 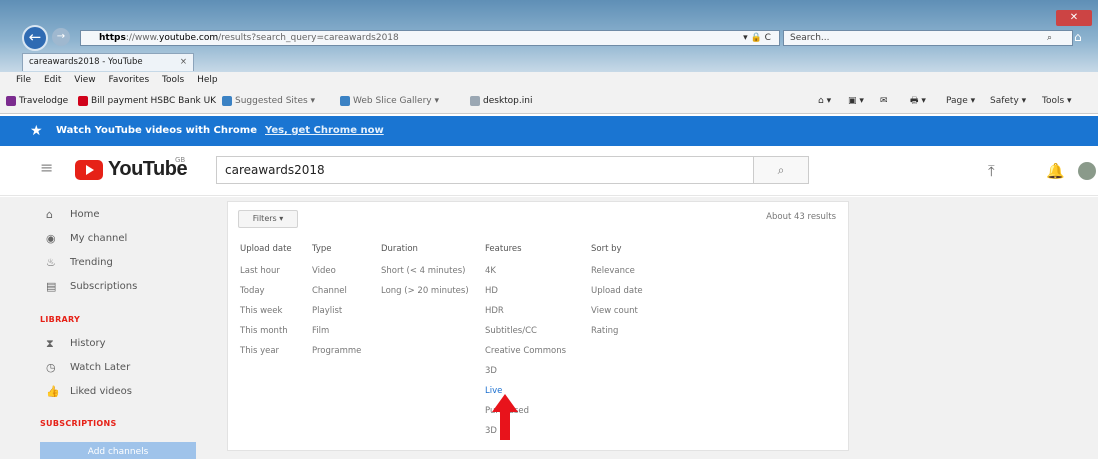 I want to click on channel-icon: ◉, so click(x=51, y=238).